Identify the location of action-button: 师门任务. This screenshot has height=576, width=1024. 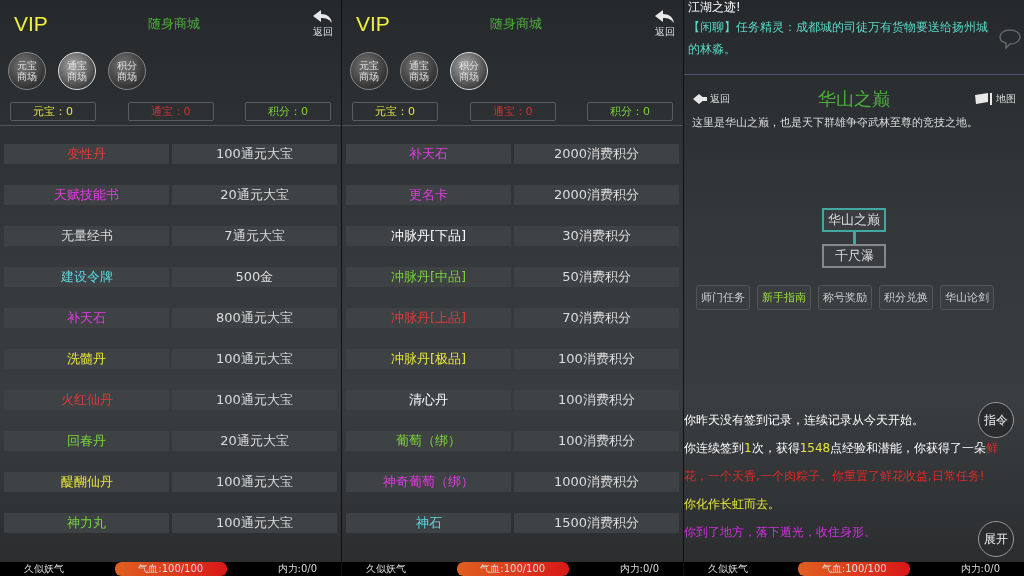
(723, 297).